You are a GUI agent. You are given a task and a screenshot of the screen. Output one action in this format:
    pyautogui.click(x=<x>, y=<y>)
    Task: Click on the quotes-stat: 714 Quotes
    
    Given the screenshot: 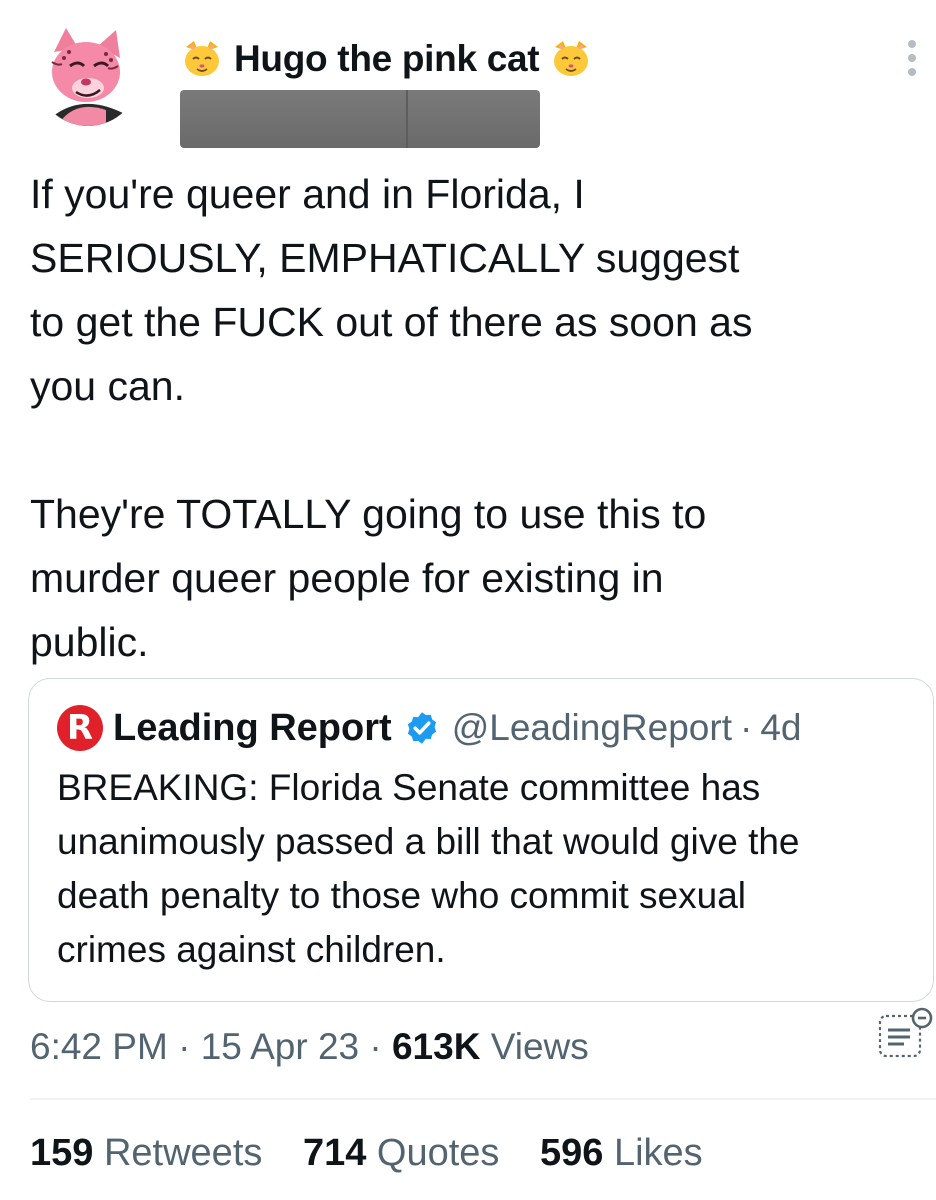 What is the action you would take?
    pyautogui.click(x=401, y=1153)
    